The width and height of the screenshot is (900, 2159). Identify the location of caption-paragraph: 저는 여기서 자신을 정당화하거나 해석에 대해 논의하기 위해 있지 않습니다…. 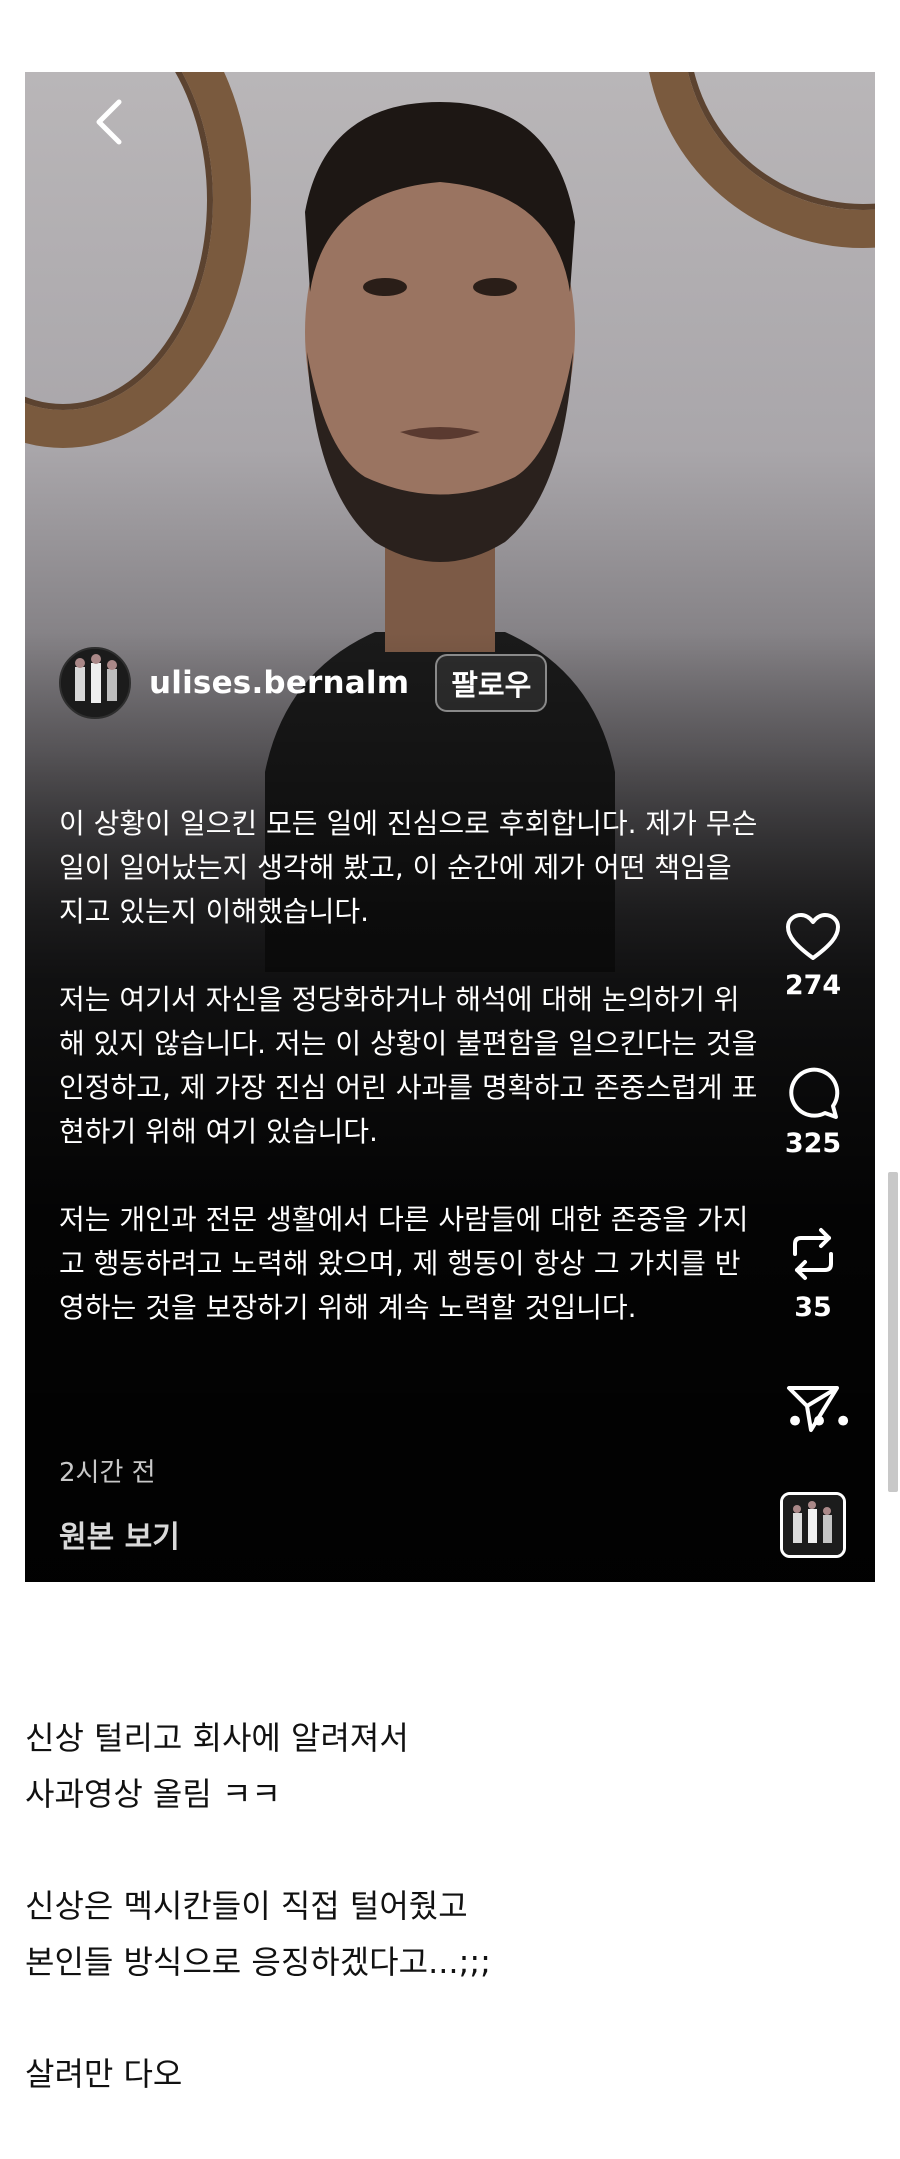
(408, 1065).